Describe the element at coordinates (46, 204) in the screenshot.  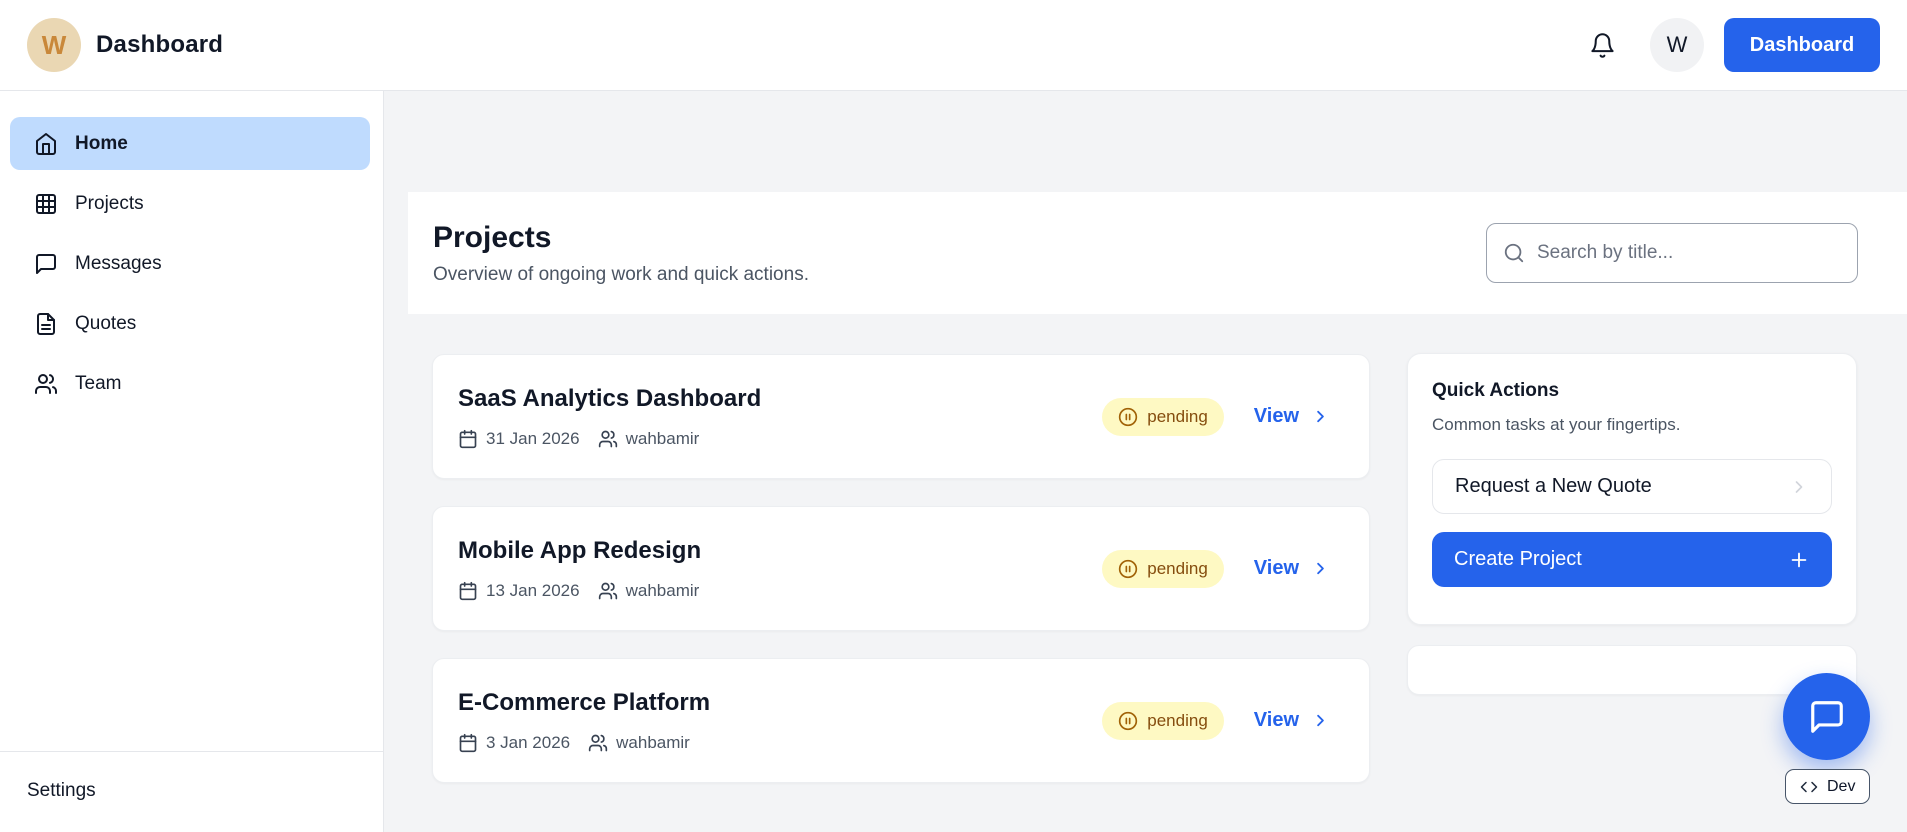
I see `grid-icon` at that location.